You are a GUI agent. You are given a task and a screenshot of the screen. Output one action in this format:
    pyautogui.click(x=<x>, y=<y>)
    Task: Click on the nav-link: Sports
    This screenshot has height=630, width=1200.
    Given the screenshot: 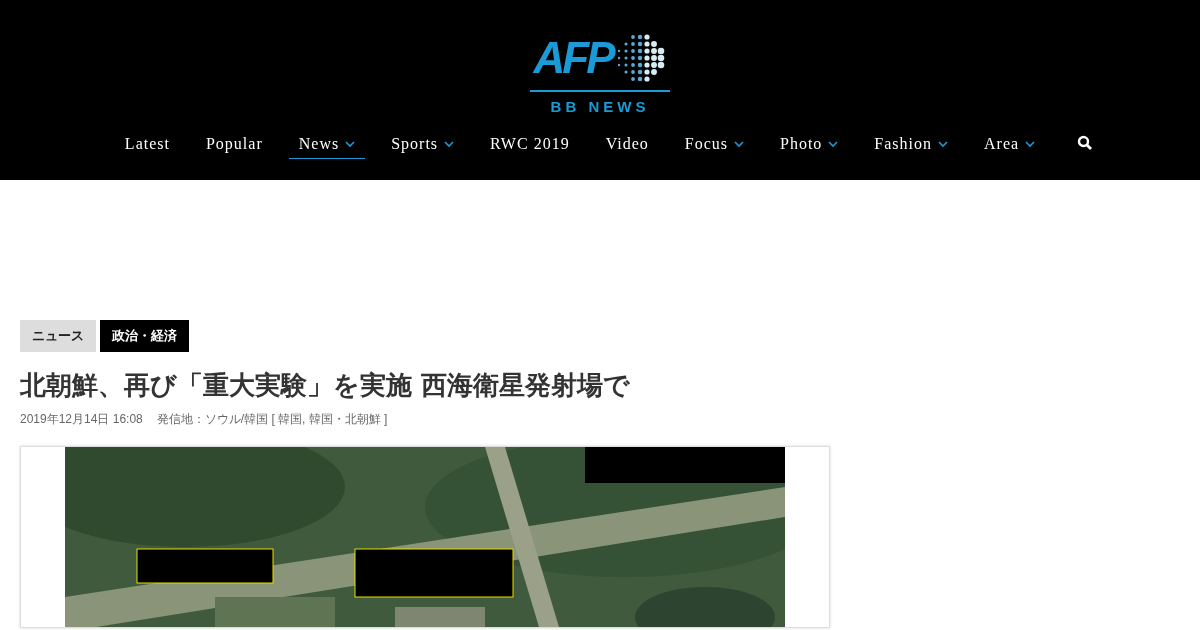 What is the action you would take?
    pyautogui.click(x=423, y=143)
    